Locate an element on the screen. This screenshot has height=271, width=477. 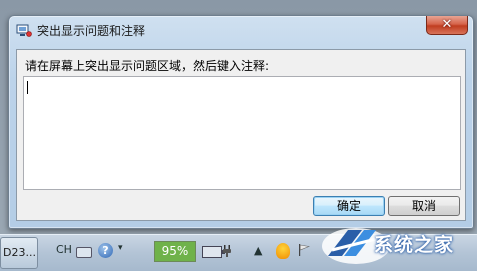
qq-icon is located at coordinates (283, 251).